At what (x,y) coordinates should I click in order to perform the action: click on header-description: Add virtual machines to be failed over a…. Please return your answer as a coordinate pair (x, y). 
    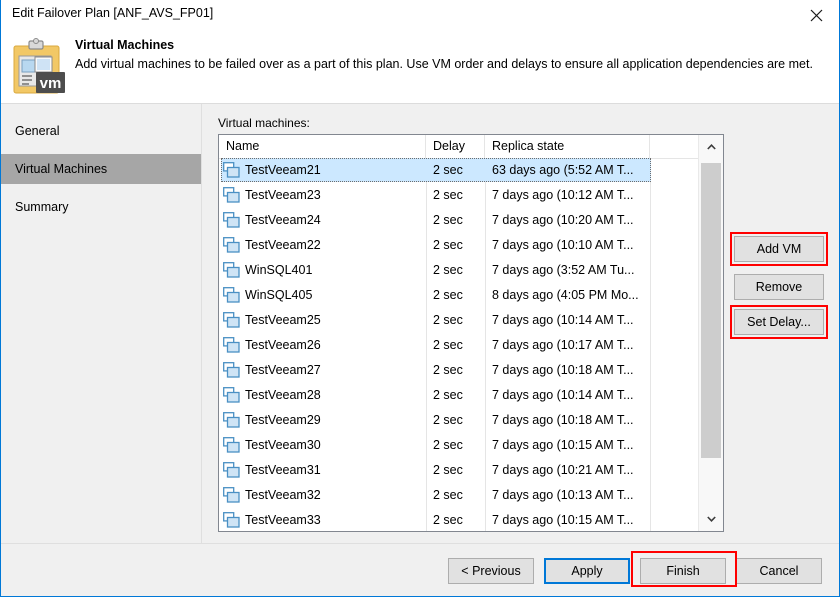
    Looking at the image, I should click on (444, 64).